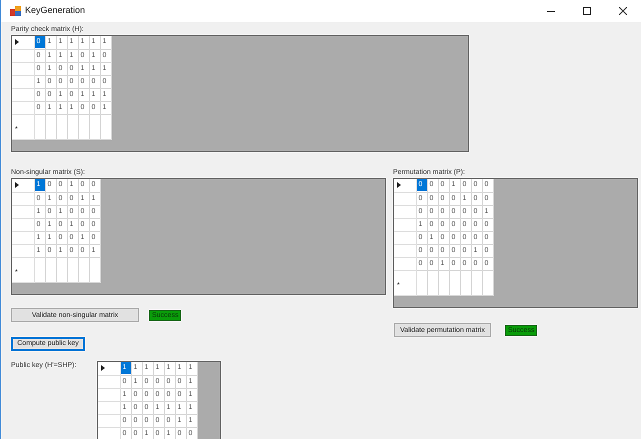 The width and height of the screenshot is (641, 439). What do you see at coordinates (551, 11) in the screenshot?
I see `minimize-icon` at bounding box center [551, 11].